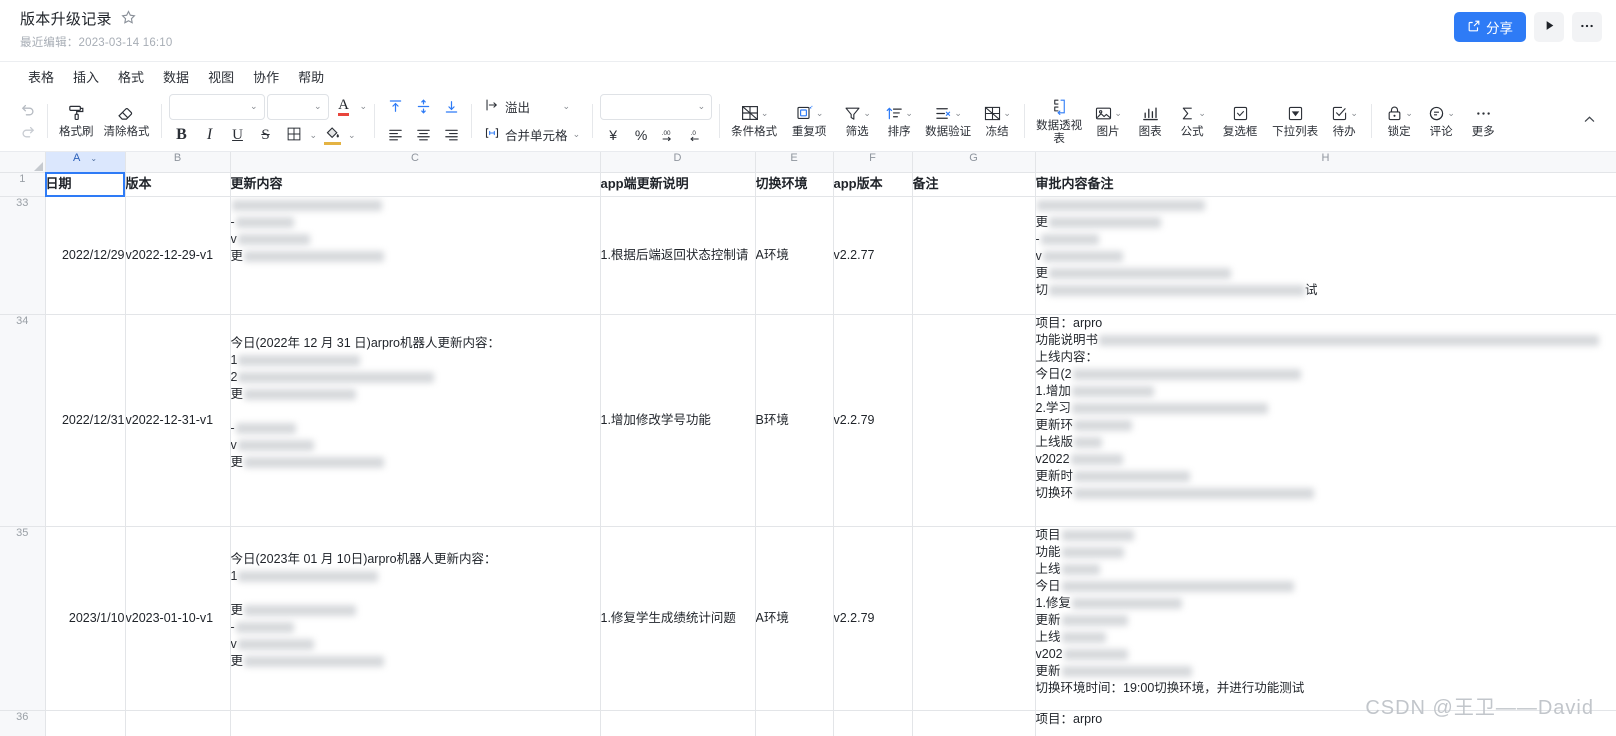  I want to click on number-format-select: ⌄, so click(656, 106).